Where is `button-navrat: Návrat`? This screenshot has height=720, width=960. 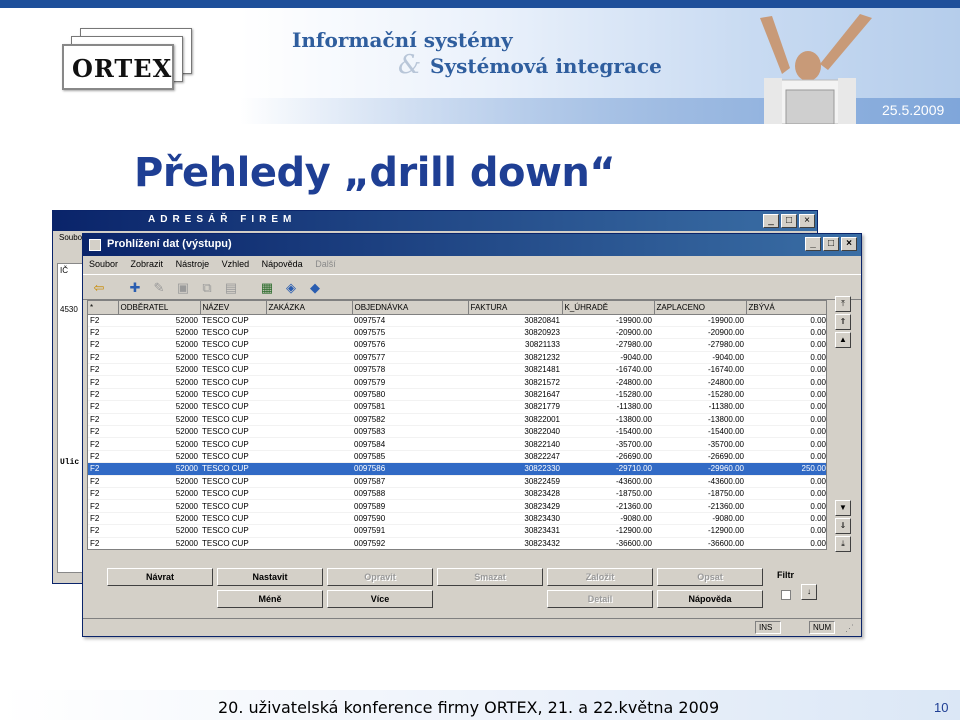 button-navrat: Návrat is located at coordinates (160, 577).